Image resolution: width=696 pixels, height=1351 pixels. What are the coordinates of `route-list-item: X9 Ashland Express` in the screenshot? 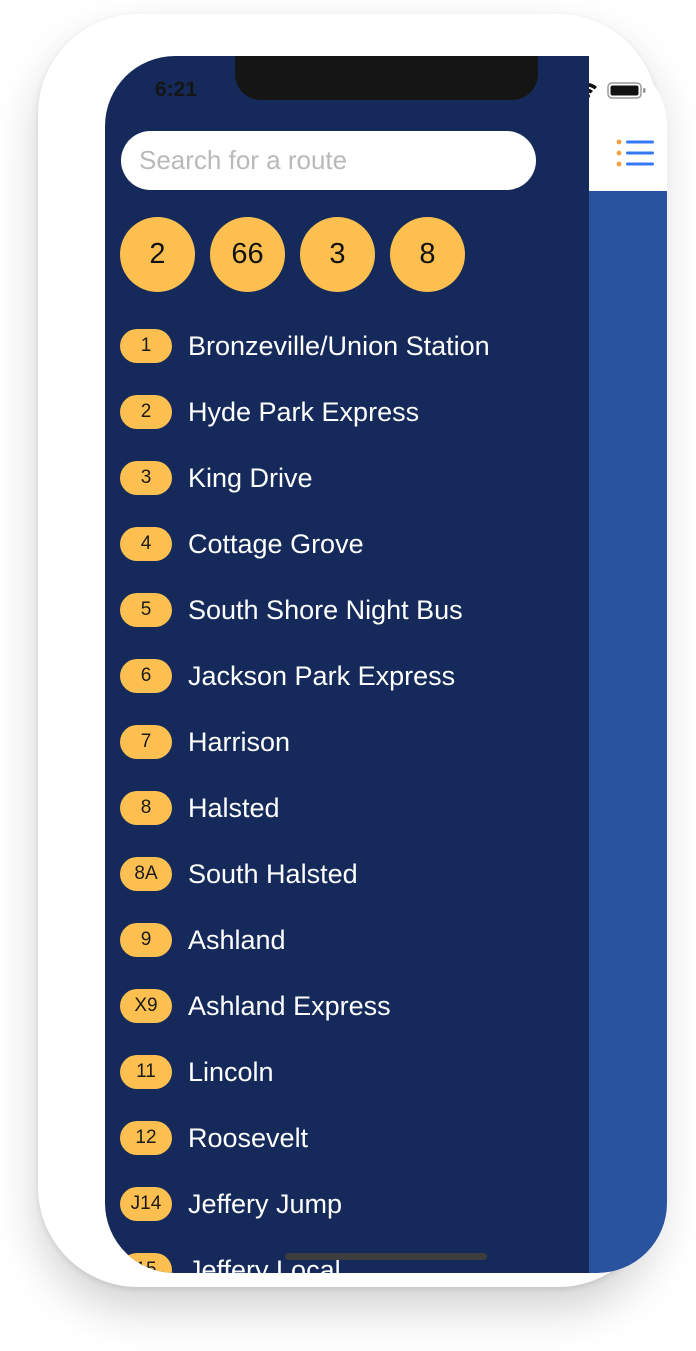 It's located at (350, 1006).